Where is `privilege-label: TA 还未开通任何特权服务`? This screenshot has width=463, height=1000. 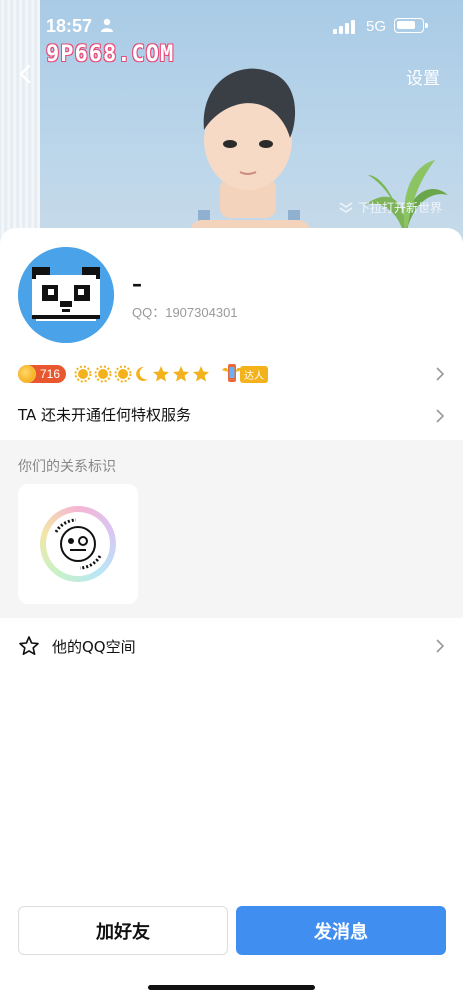 privilege-label: TA 还未开通任何特权服务 is located at coordinates (105, 415).